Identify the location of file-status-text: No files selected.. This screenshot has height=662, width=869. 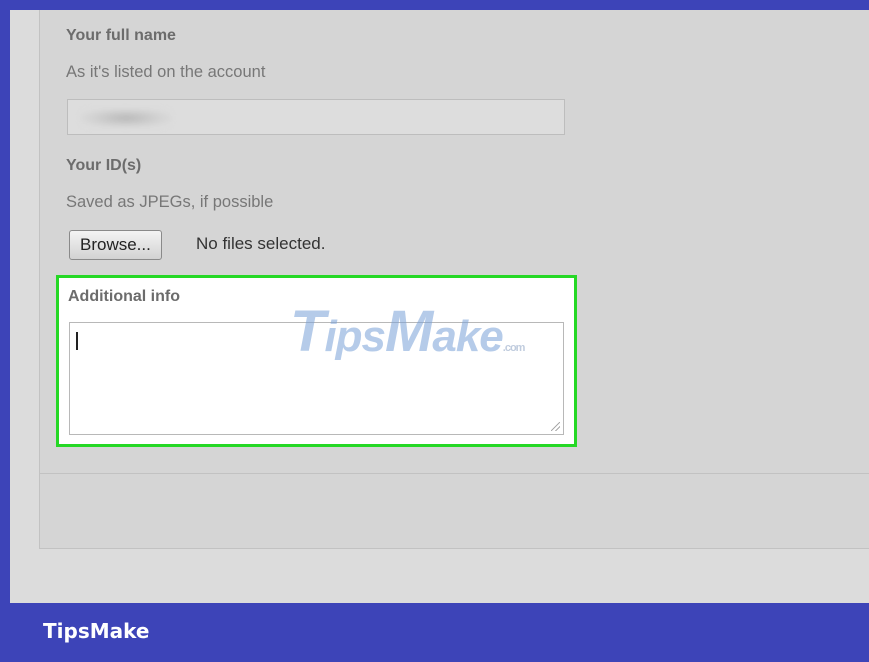
(261, 243).